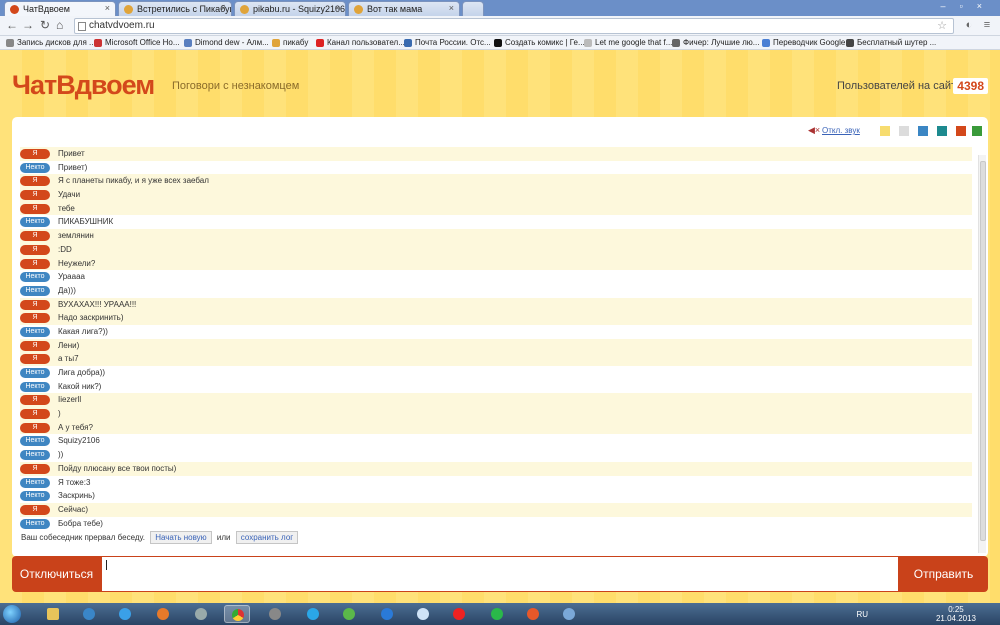 This screenshot has width=1000, height=625. Describe the element at coordinates (290, 42) in the screenshot. I see `bookmark-item: пикабу` at that location.